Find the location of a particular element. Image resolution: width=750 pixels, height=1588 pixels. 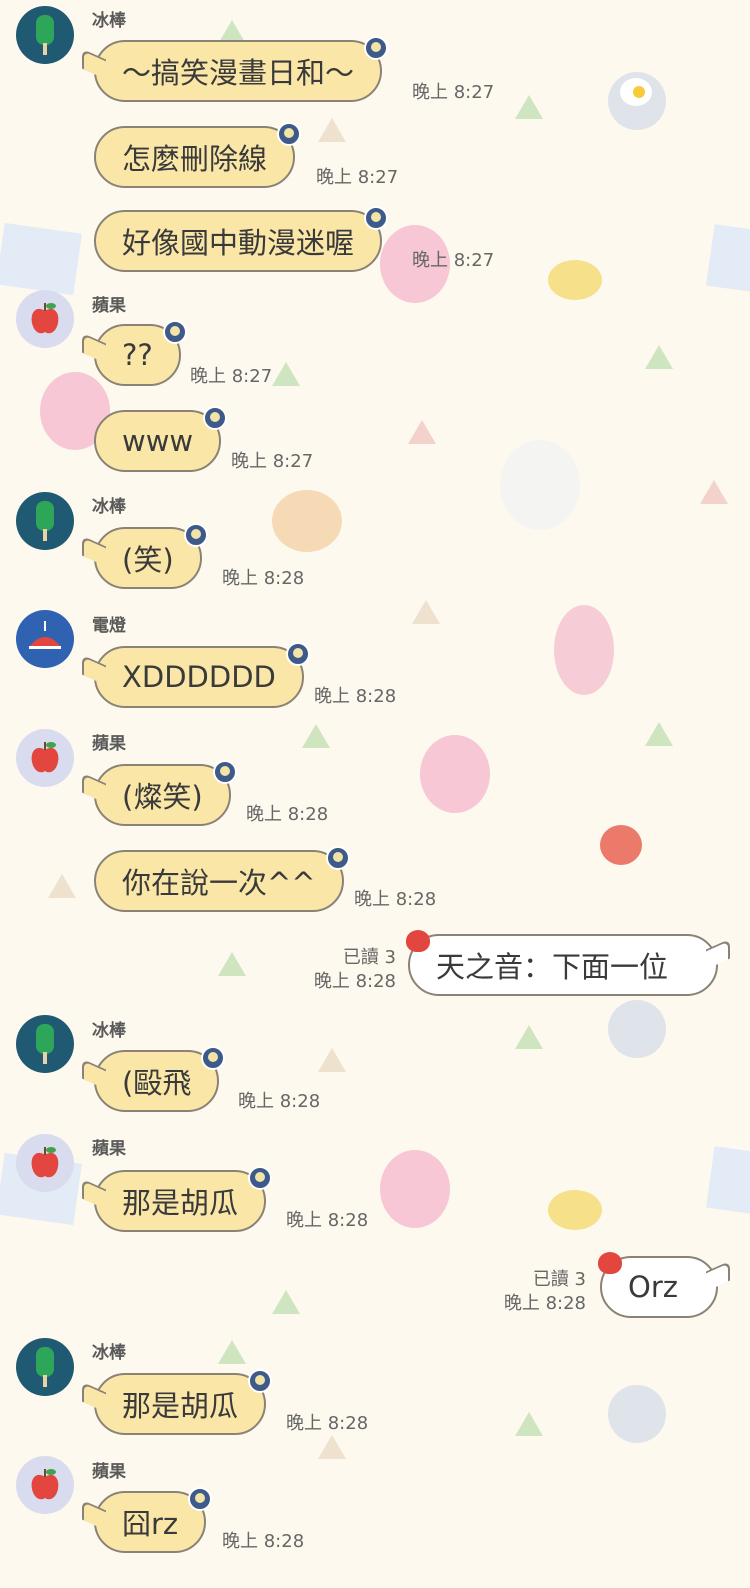

message-text: 好像國中動漫迷喔 is located at coordinates (238, 243).